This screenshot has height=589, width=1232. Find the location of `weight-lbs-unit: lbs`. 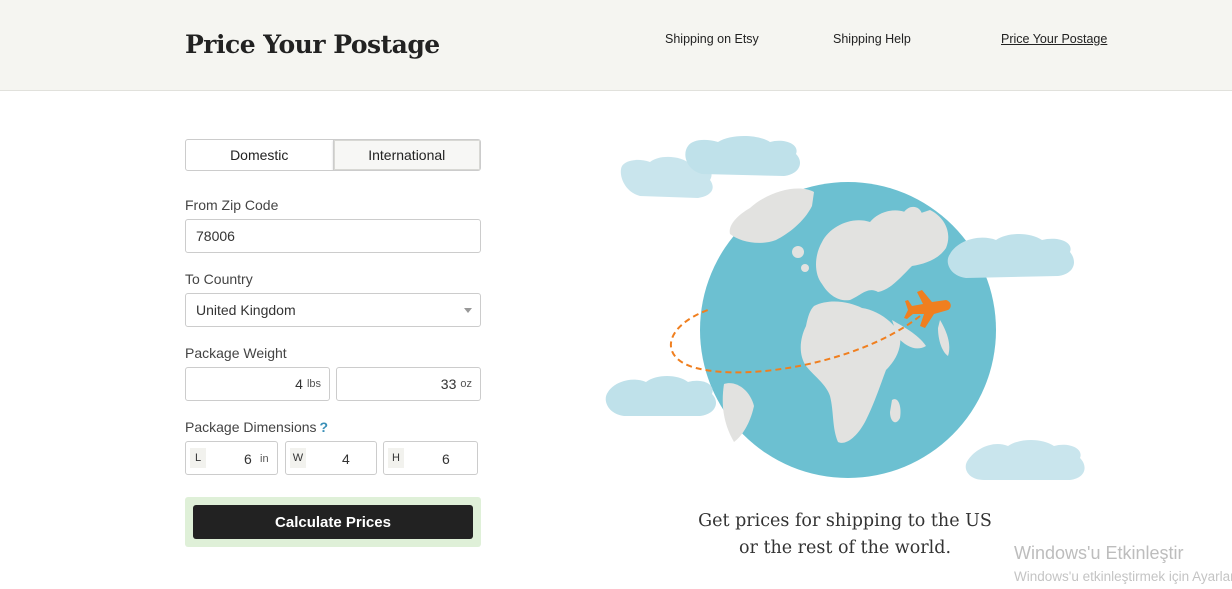

weight-lbs-unit: lbs is located at coordinates (313, 384).